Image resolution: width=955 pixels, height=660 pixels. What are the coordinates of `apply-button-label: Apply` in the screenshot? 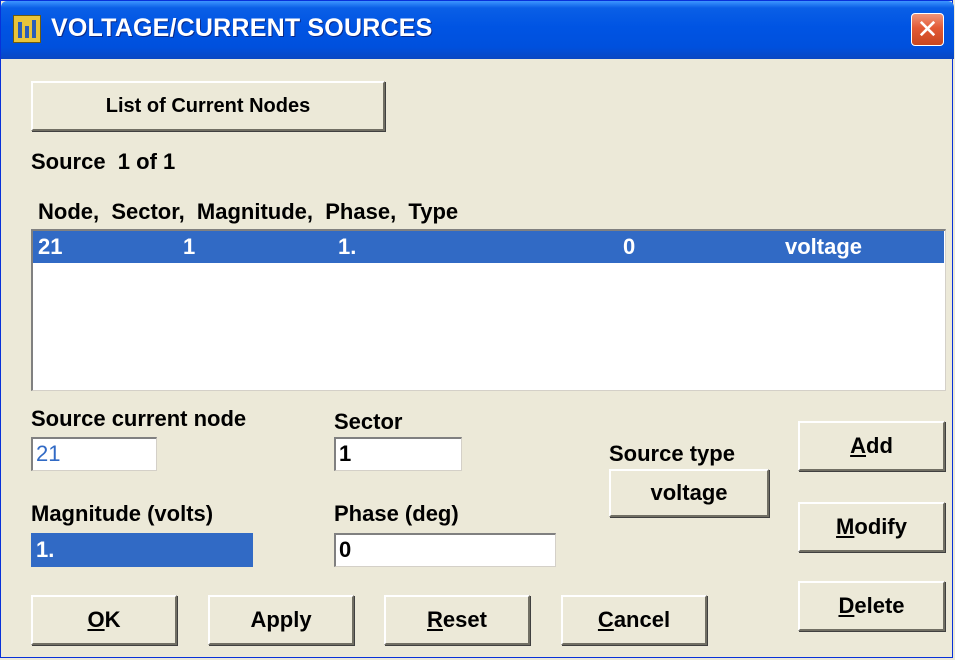 It's located at (281, 619).